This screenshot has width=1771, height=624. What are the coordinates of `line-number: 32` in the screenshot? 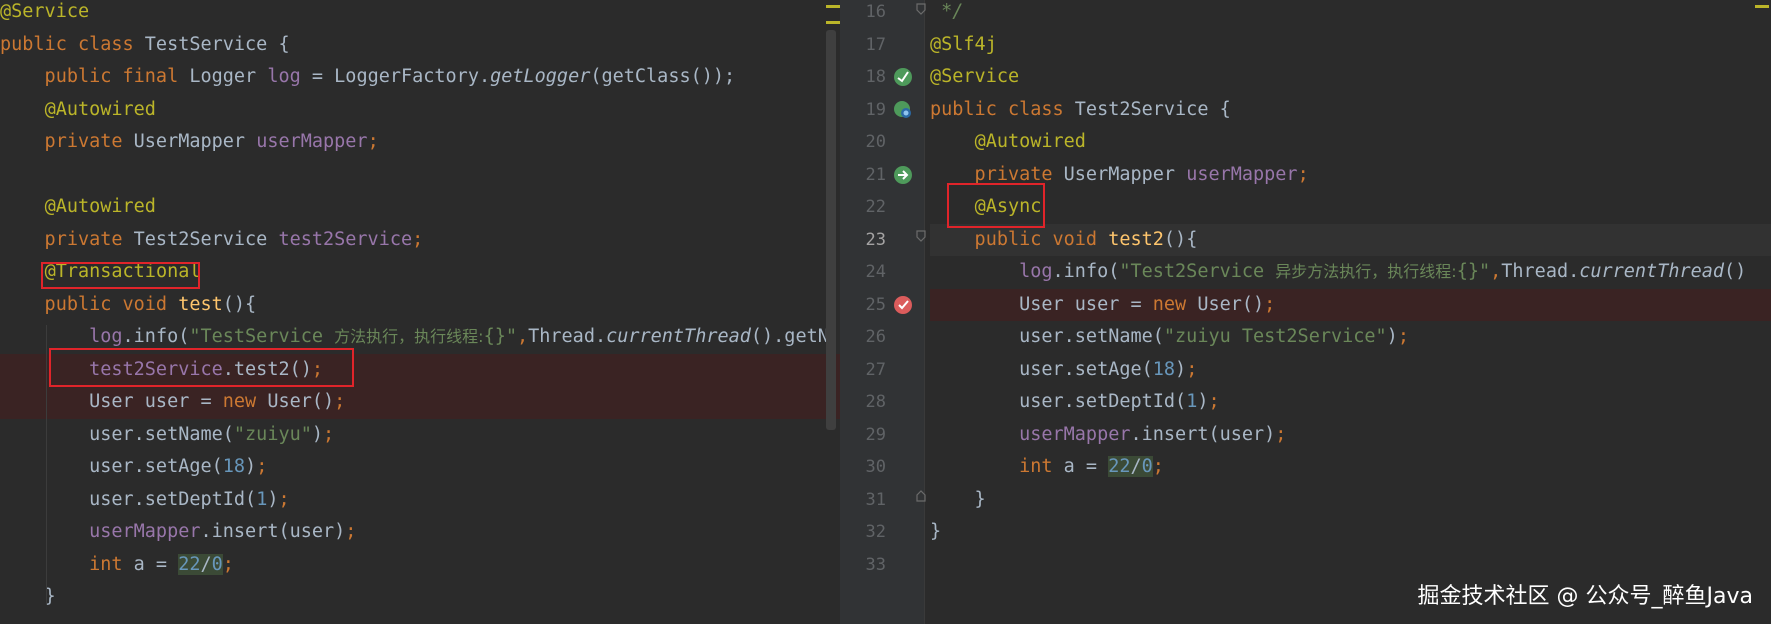 It's located at (866, 532).